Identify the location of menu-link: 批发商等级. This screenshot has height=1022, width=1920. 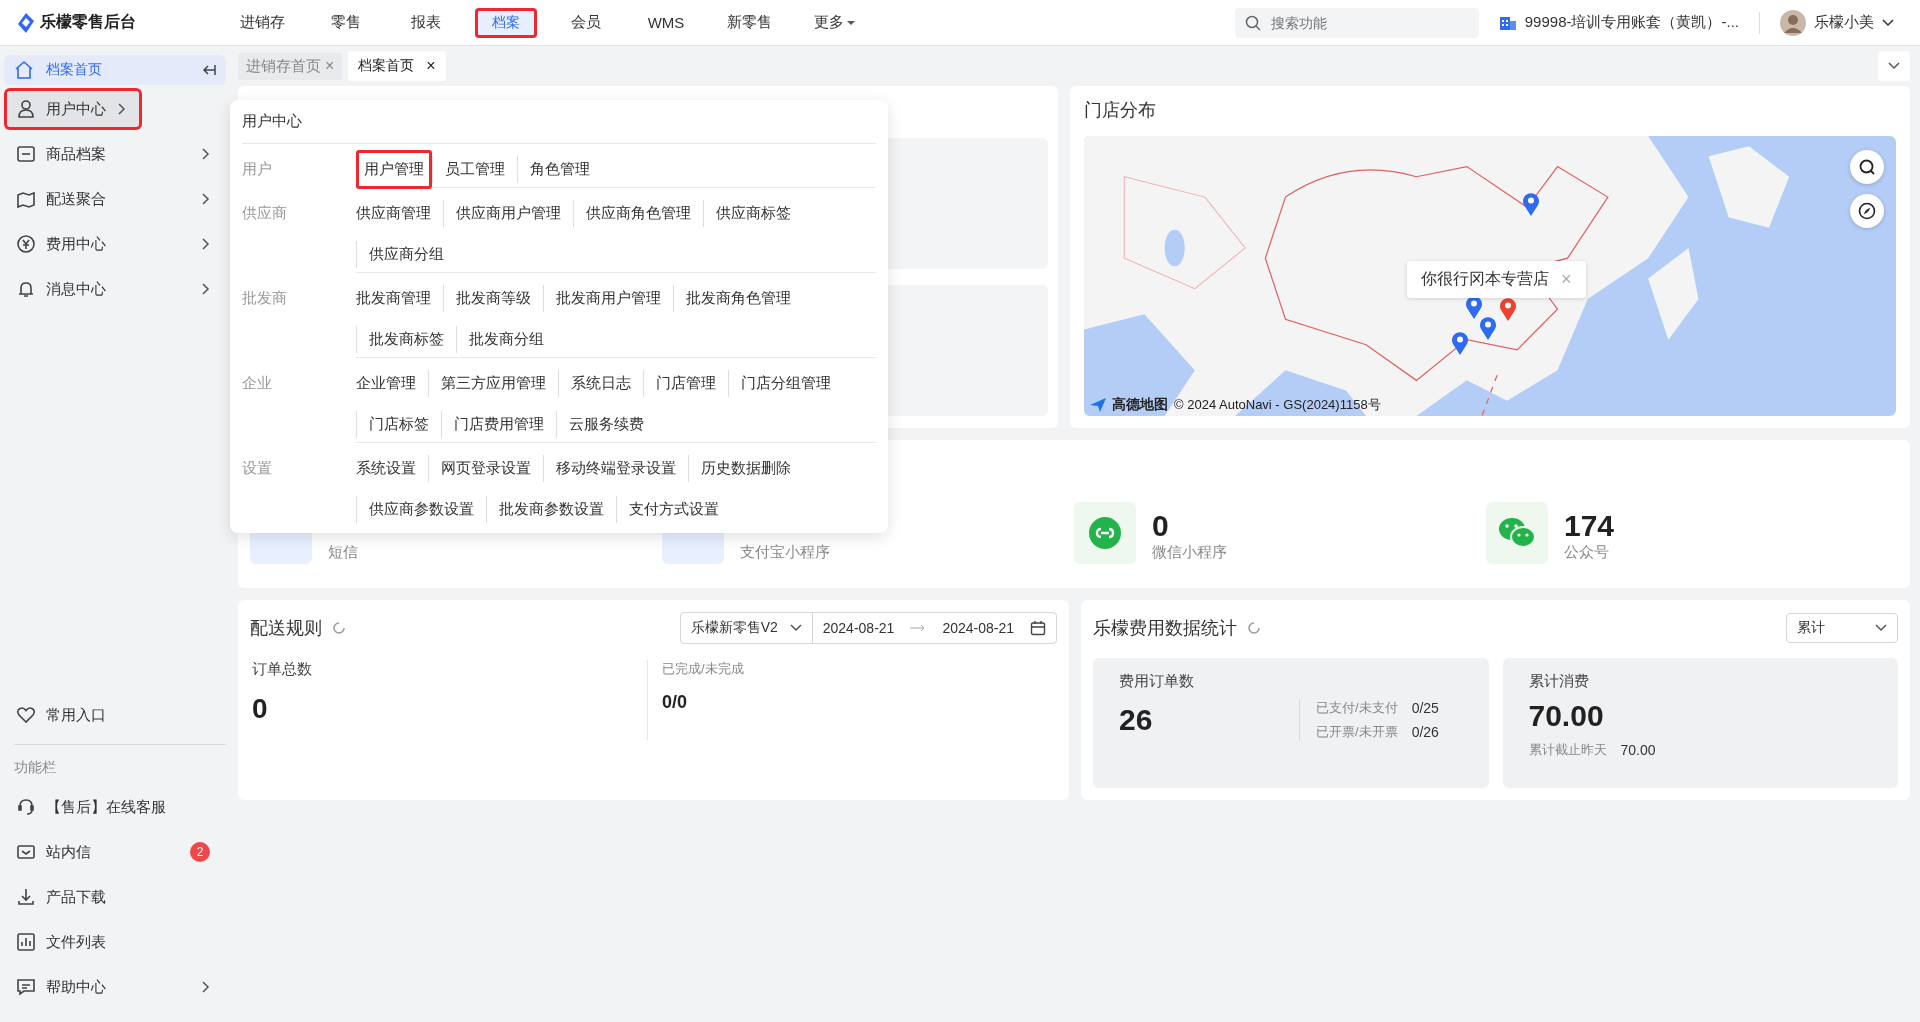
(493, 298).